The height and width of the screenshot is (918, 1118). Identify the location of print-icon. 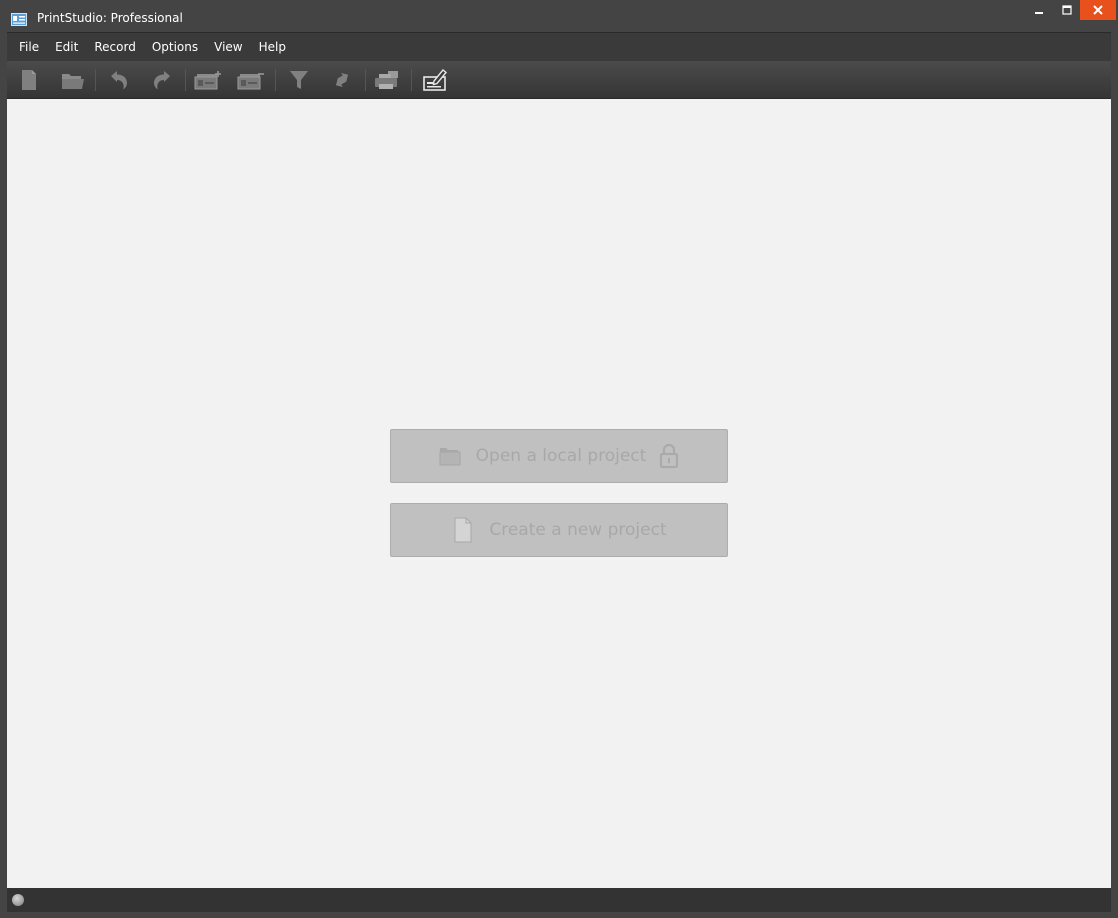
(386, 80).